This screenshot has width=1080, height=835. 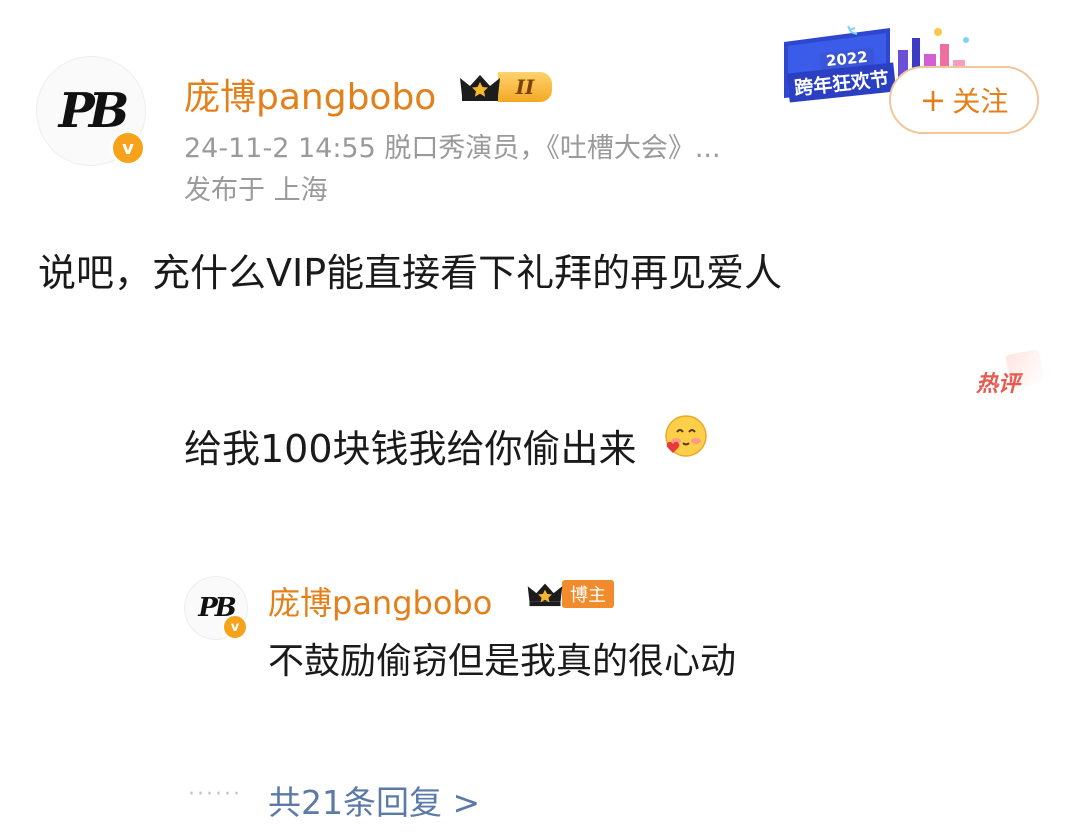 I want to click on follow-label: 关注, so click(x=980, y=101).